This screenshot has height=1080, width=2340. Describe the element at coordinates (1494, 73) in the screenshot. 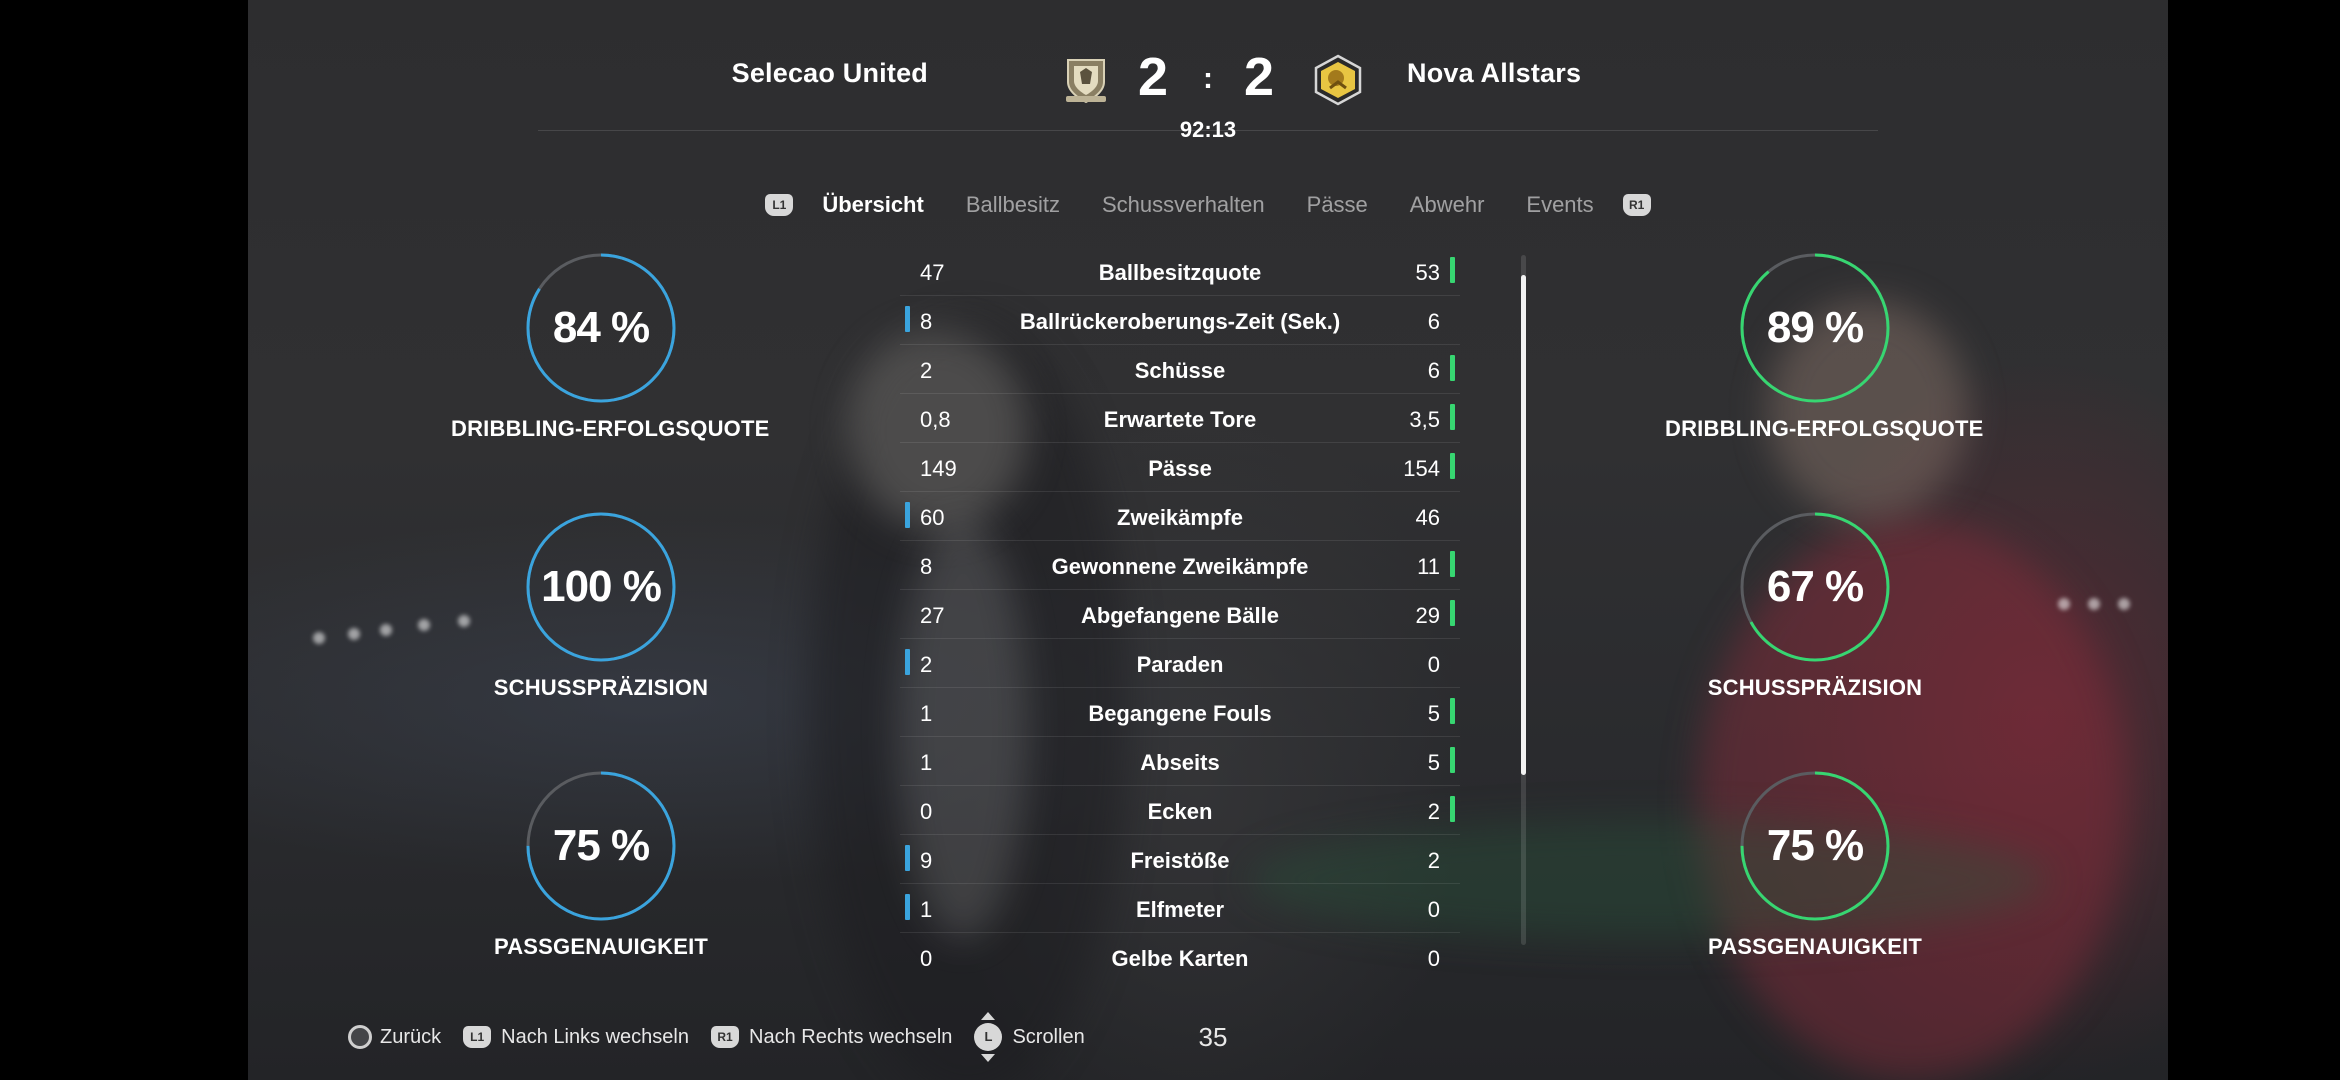

I see `away-team-name: Nova Allstars` at that location.